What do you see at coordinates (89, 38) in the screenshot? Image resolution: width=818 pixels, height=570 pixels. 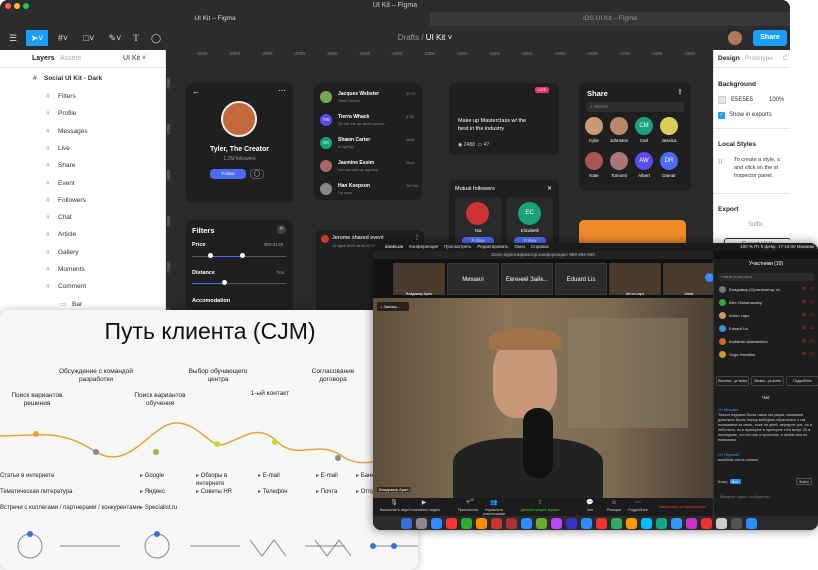 I see `shape-tool-icon: □˅` at bounding box center [89, 38].